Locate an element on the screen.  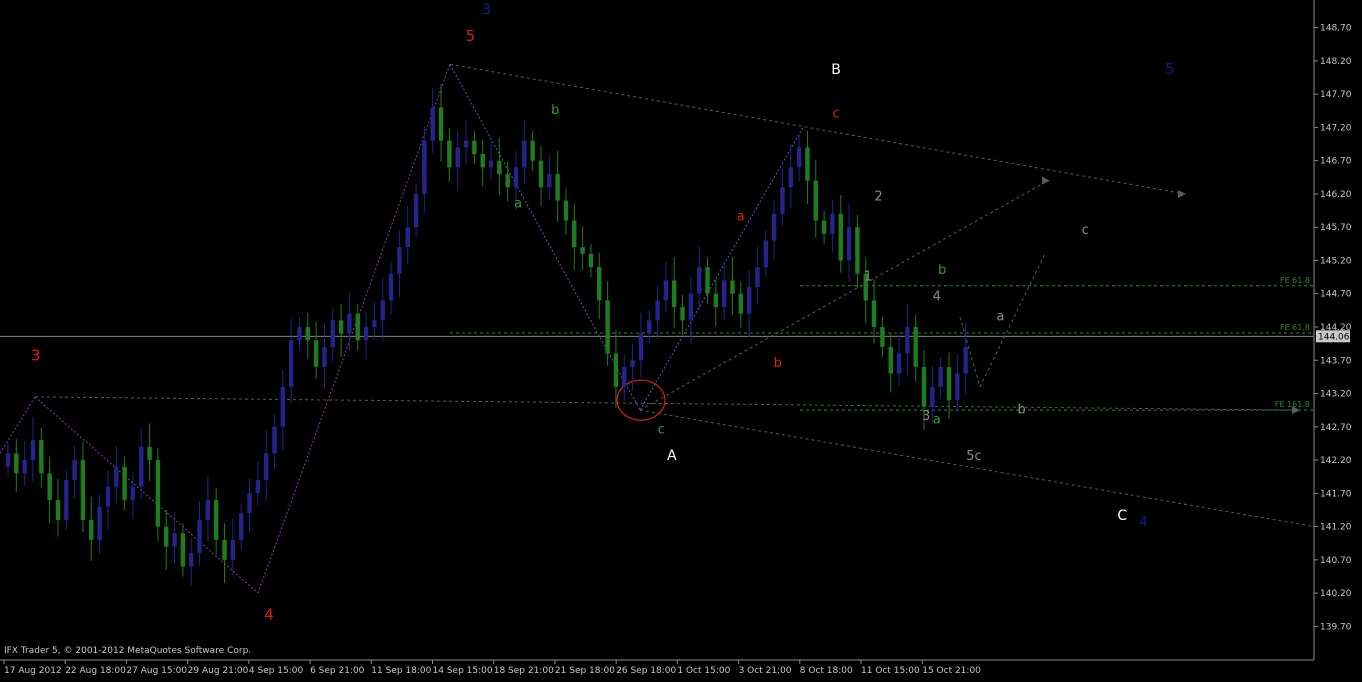
time-tick-label: 27 Aug 15:00 is located at coordinates (156, 671).